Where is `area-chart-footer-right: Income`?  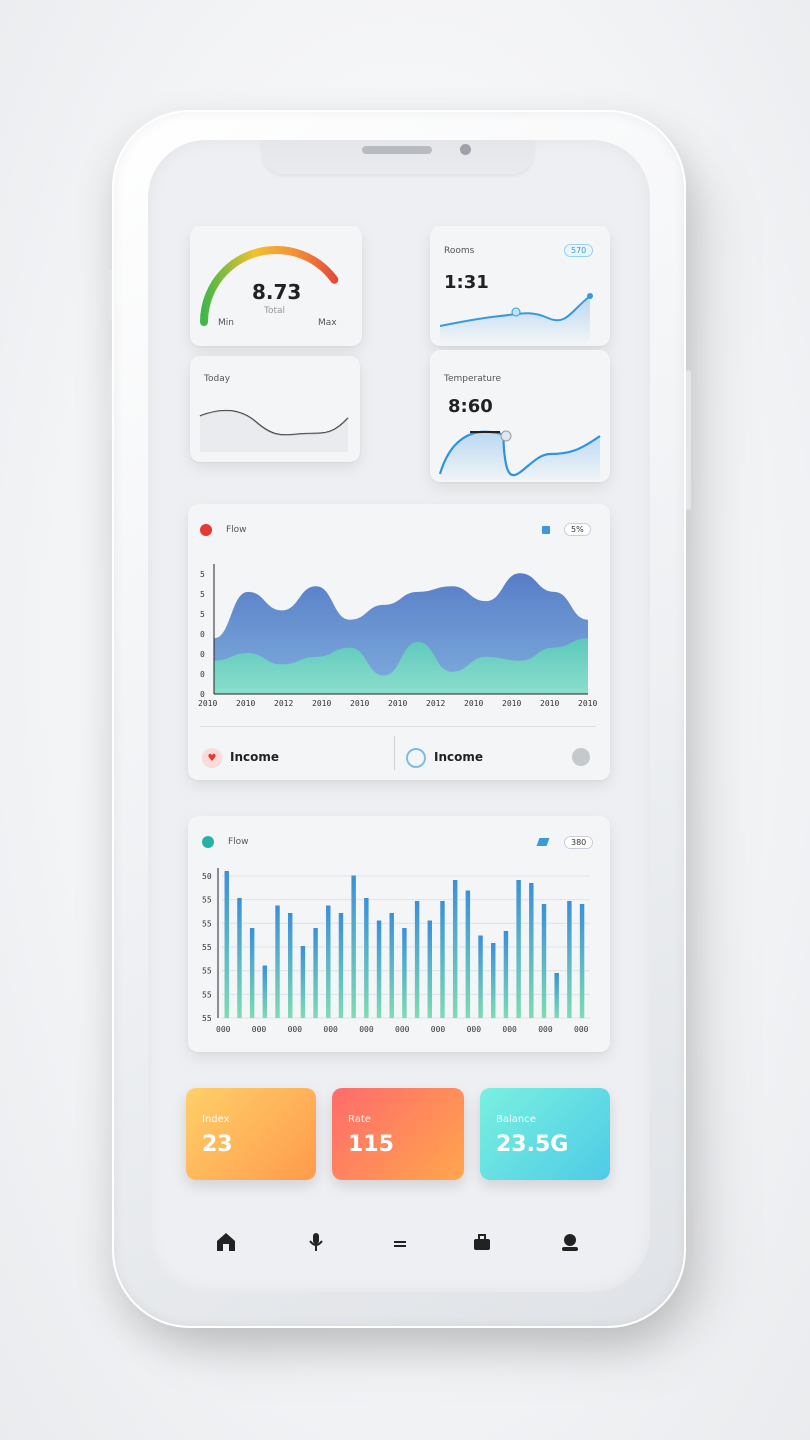 area-chart-footer-right: Income is located at coordinates (459, 757).